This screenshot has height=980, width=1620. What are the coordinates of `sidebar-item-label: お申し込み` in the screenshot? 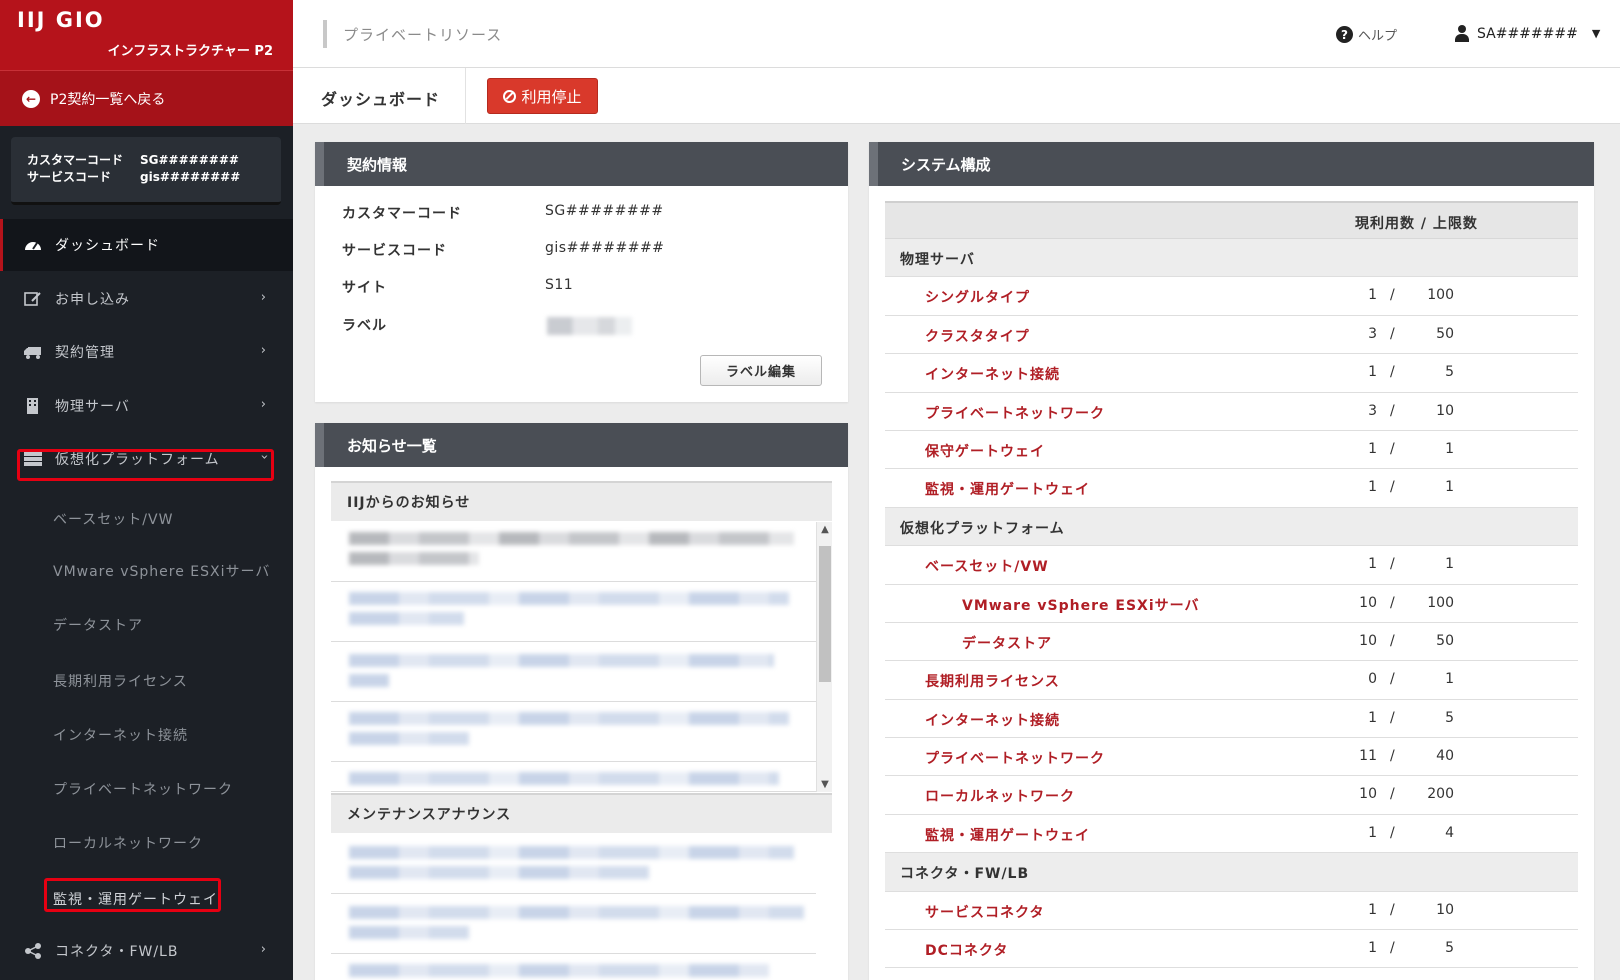 It's located at (92, 300).